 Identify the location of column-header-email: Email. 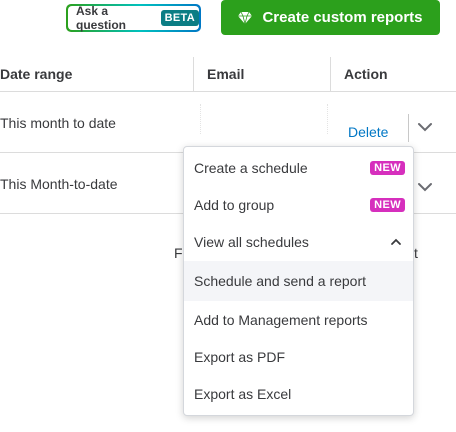
(225, 74).